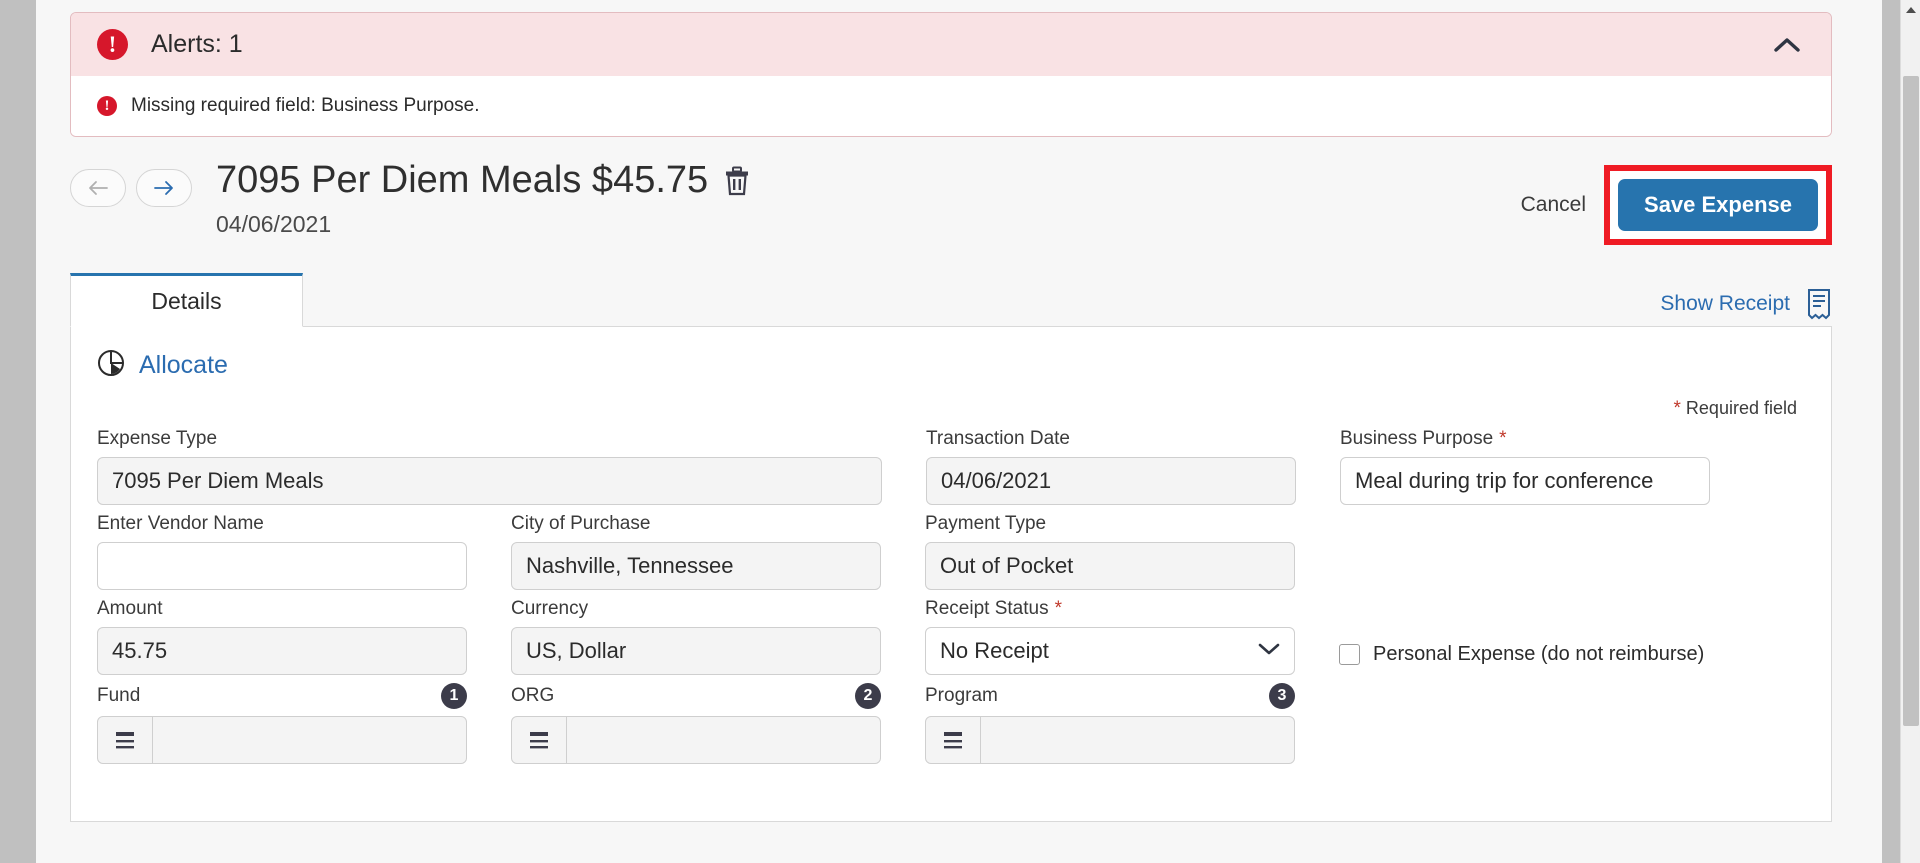 The width and height of the screenshot is (1920, 863). What do you see at coordinates (180, 523) in the screenshot?
I see `vendor-name-label: Enter Vendor Name` at bounding box center [180, 523].